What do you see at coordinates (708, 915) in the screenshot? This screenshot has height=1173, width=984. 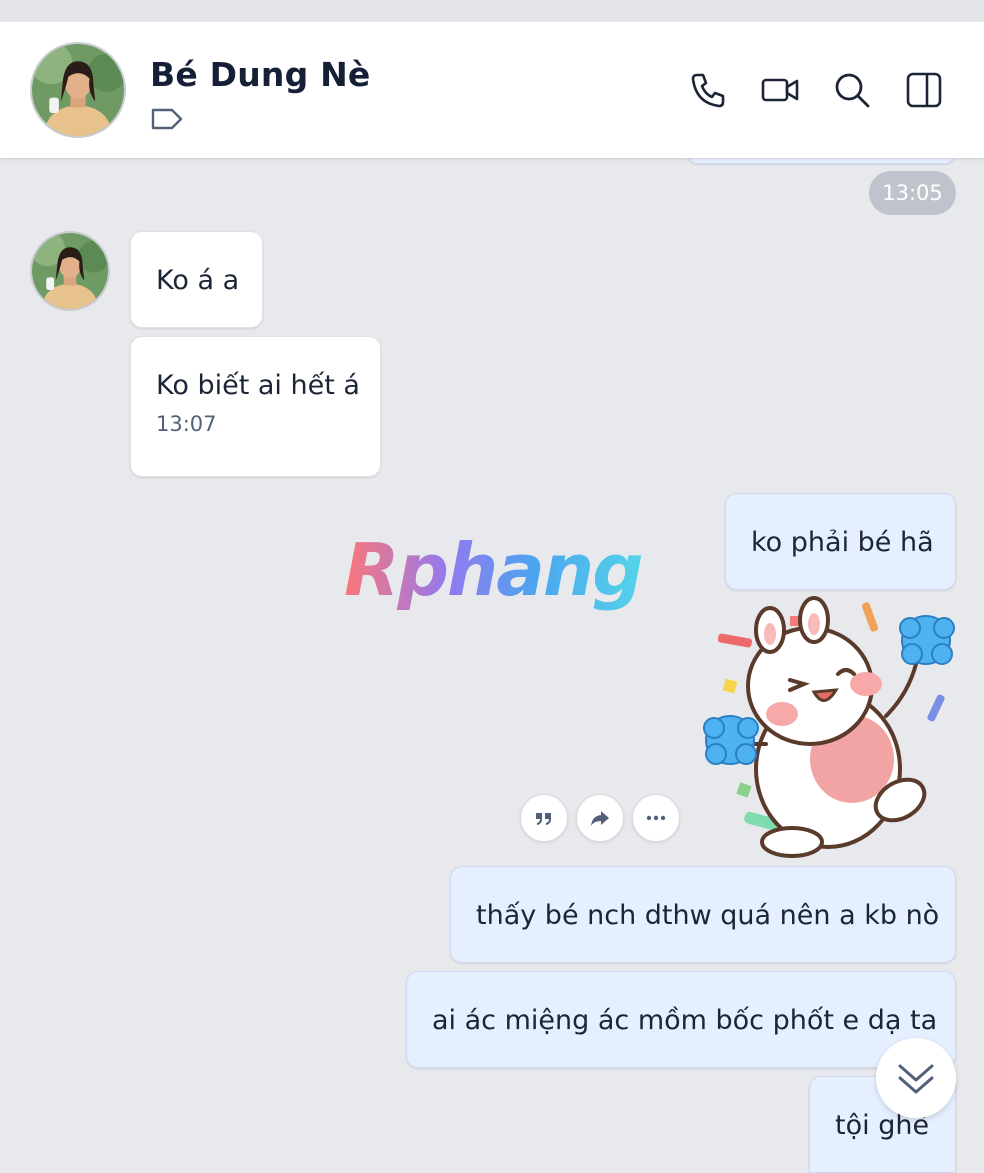 I see `message-text: thấy bé nch dthw quá nên a kb nò` at bounding box center [708, 915].